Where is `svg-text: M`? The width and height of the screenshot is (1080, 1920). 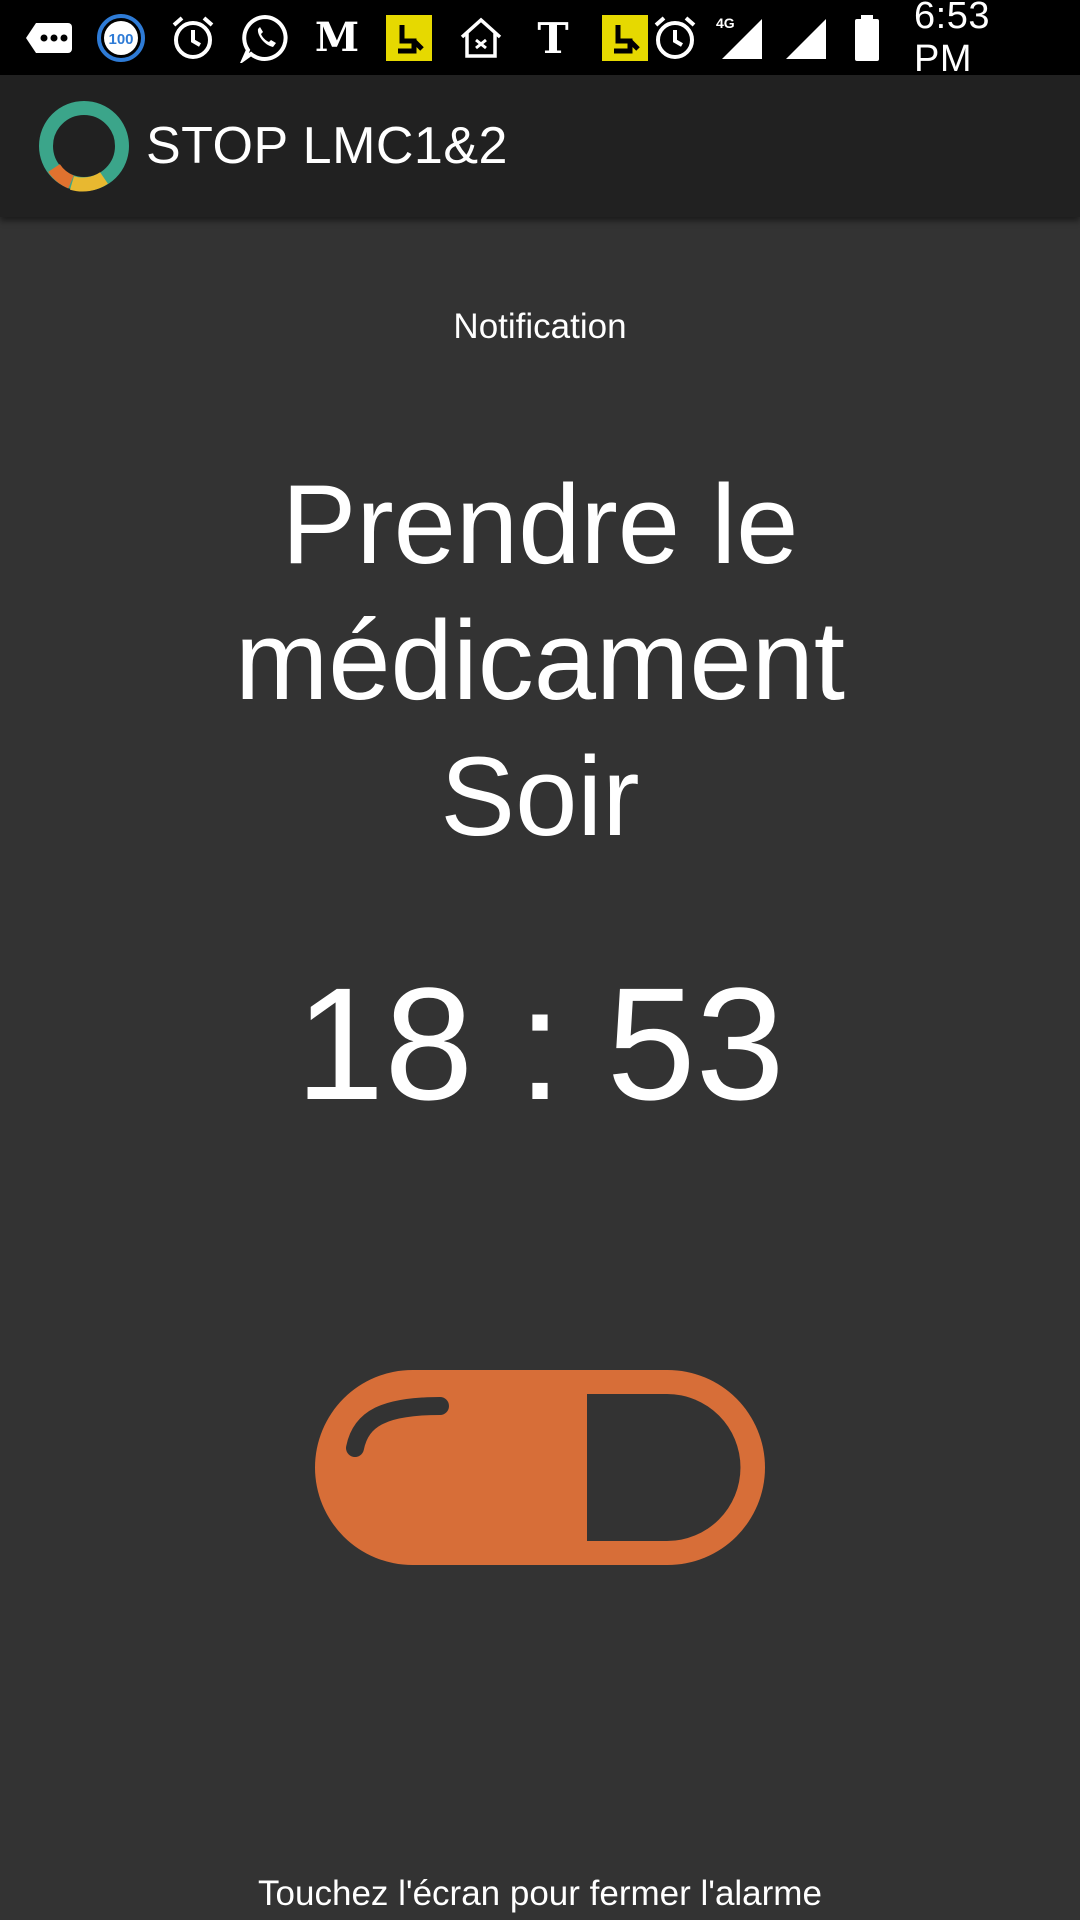 svg-text: M is located at coordinates (337, 37).